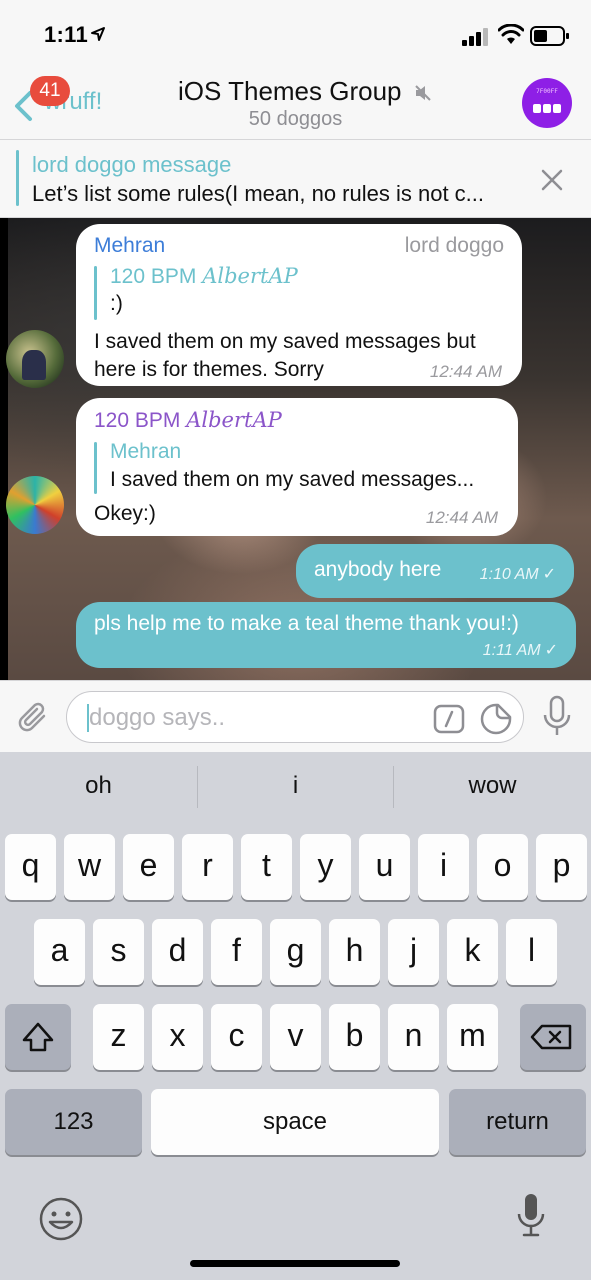  What do you see at coordinates (549, 36) in the screenshot?
I see `battery-icon` at bounding box center [549, 36].